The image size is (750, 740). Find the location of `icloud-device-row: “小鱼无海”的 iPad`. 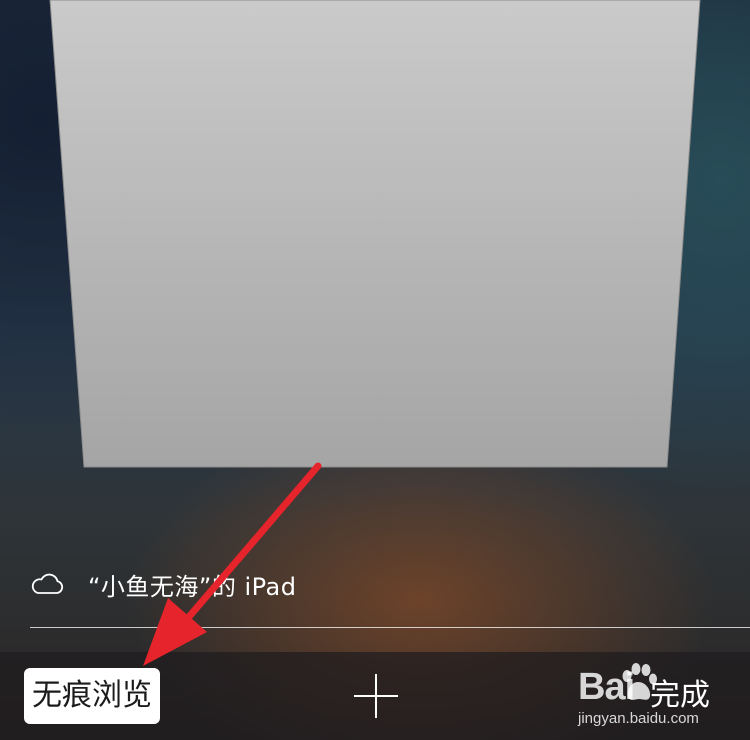

icloud-device-row: “小鱼无海”的 iPad is located at coordinates (375, 584).